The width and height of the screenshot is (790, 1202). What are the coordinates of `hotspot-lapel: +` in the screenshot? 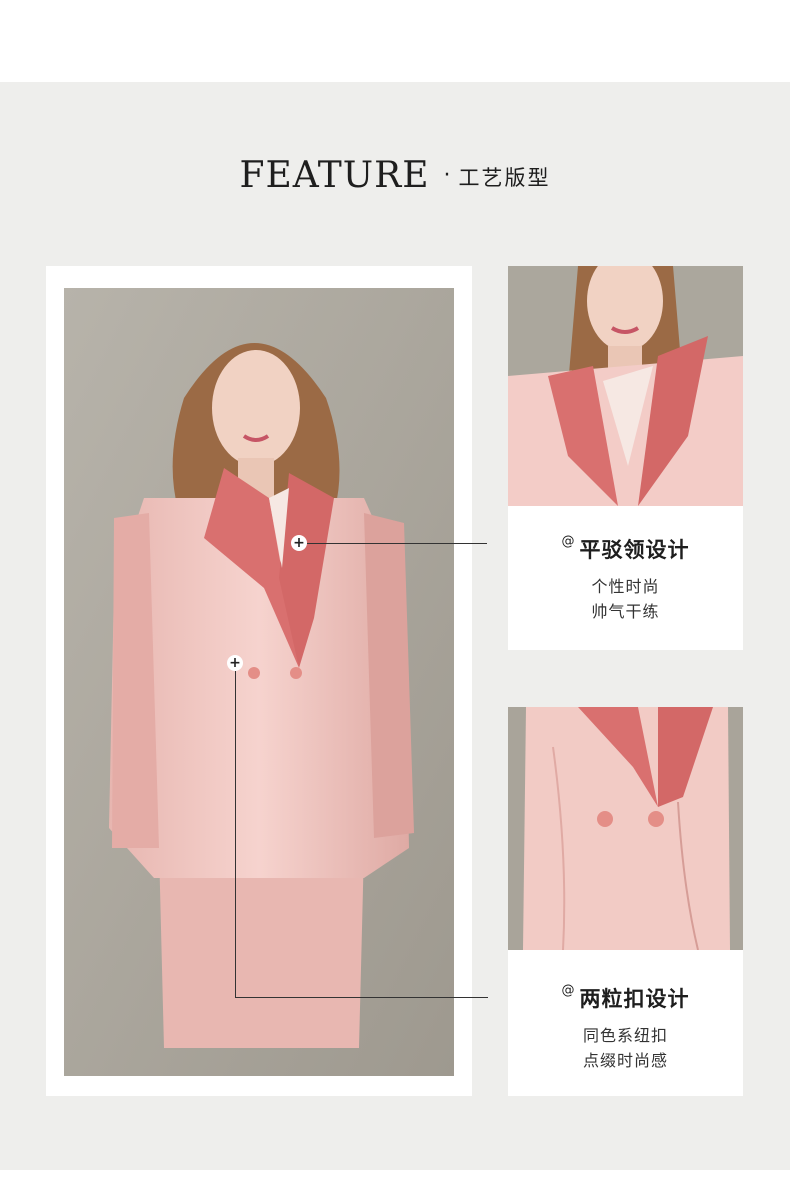 It's located at (299, 543).